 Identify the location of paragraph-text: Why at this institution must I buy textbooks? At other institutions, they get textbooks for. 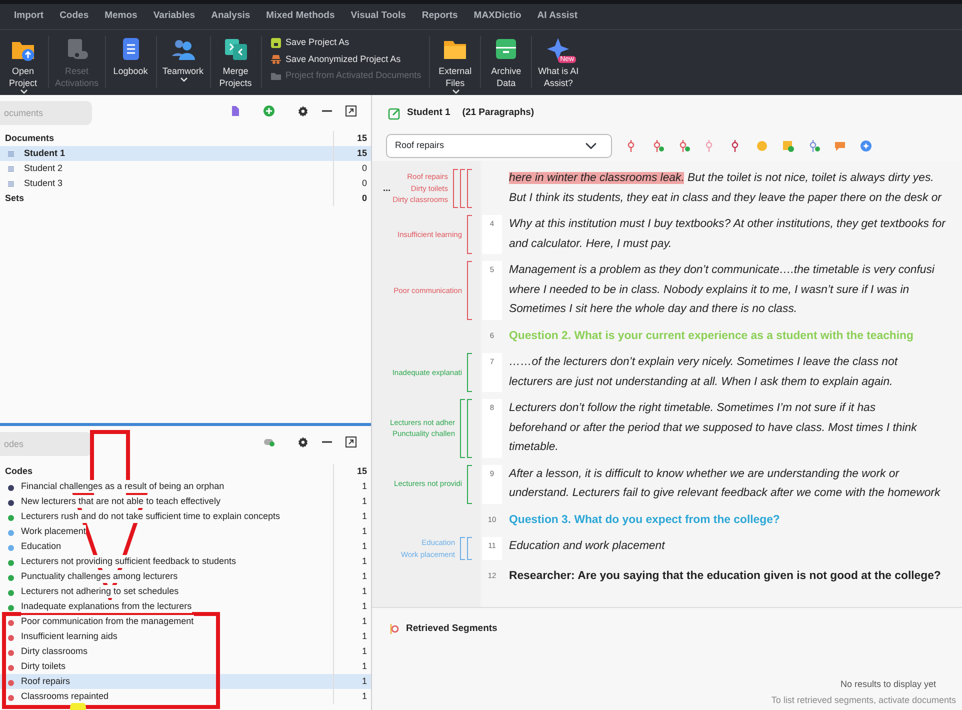
(727, 224).